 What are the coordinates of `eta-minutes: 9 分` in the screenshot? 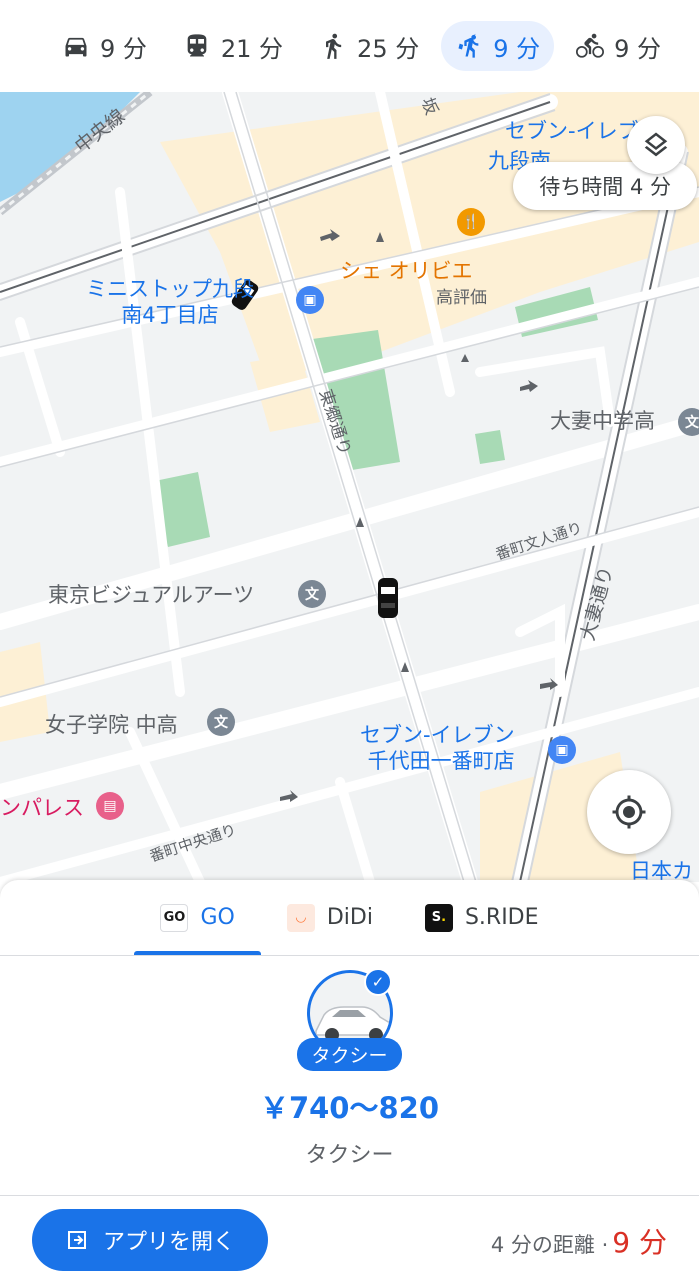 It's located at (639, 1242).